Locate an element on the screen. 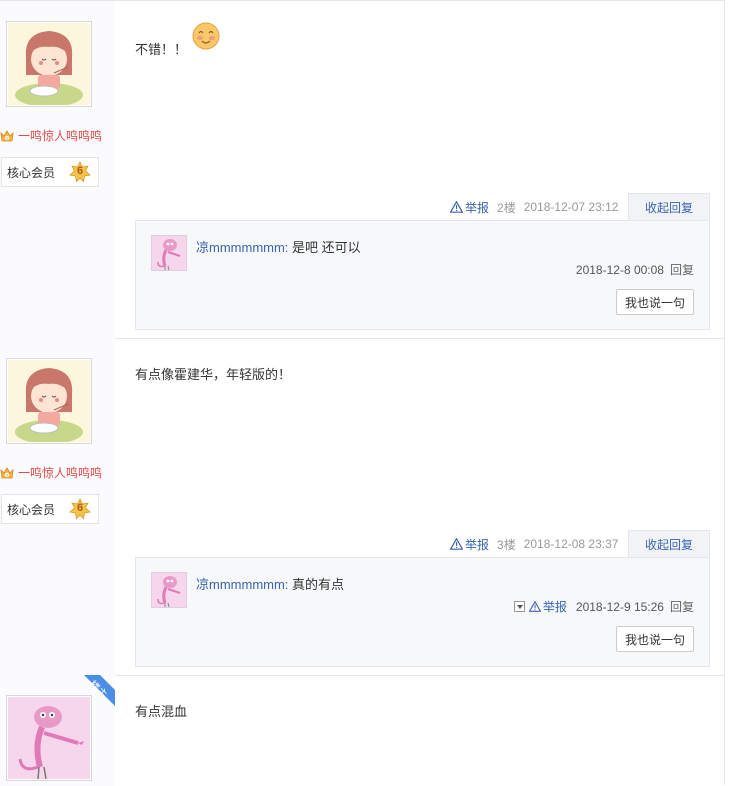  post-content: 不错！！ is located at coordinates (178, 40).